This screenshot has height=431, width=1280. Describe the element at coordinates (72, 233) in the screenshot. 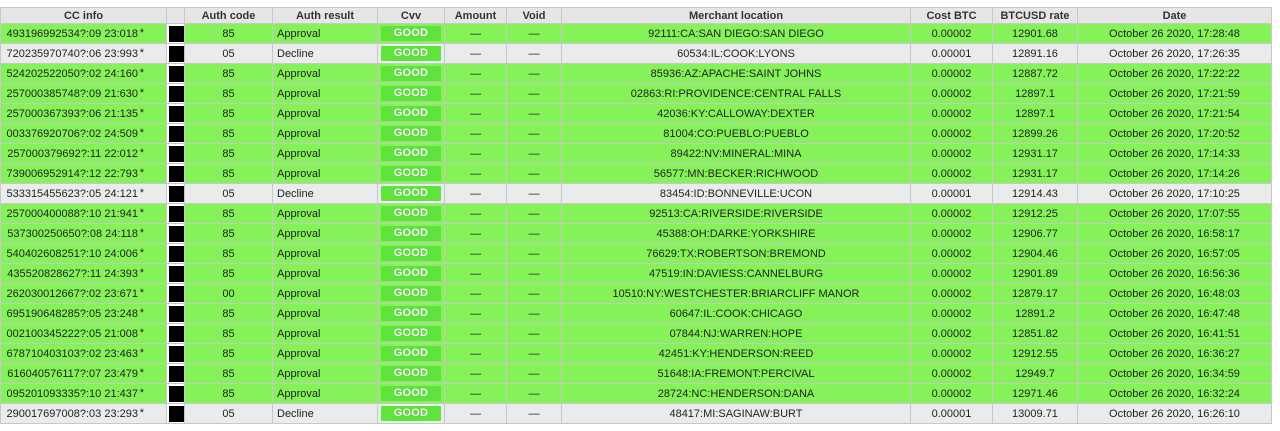

I see `cc-info-text: 537300250650?:08 24:118` at that location.